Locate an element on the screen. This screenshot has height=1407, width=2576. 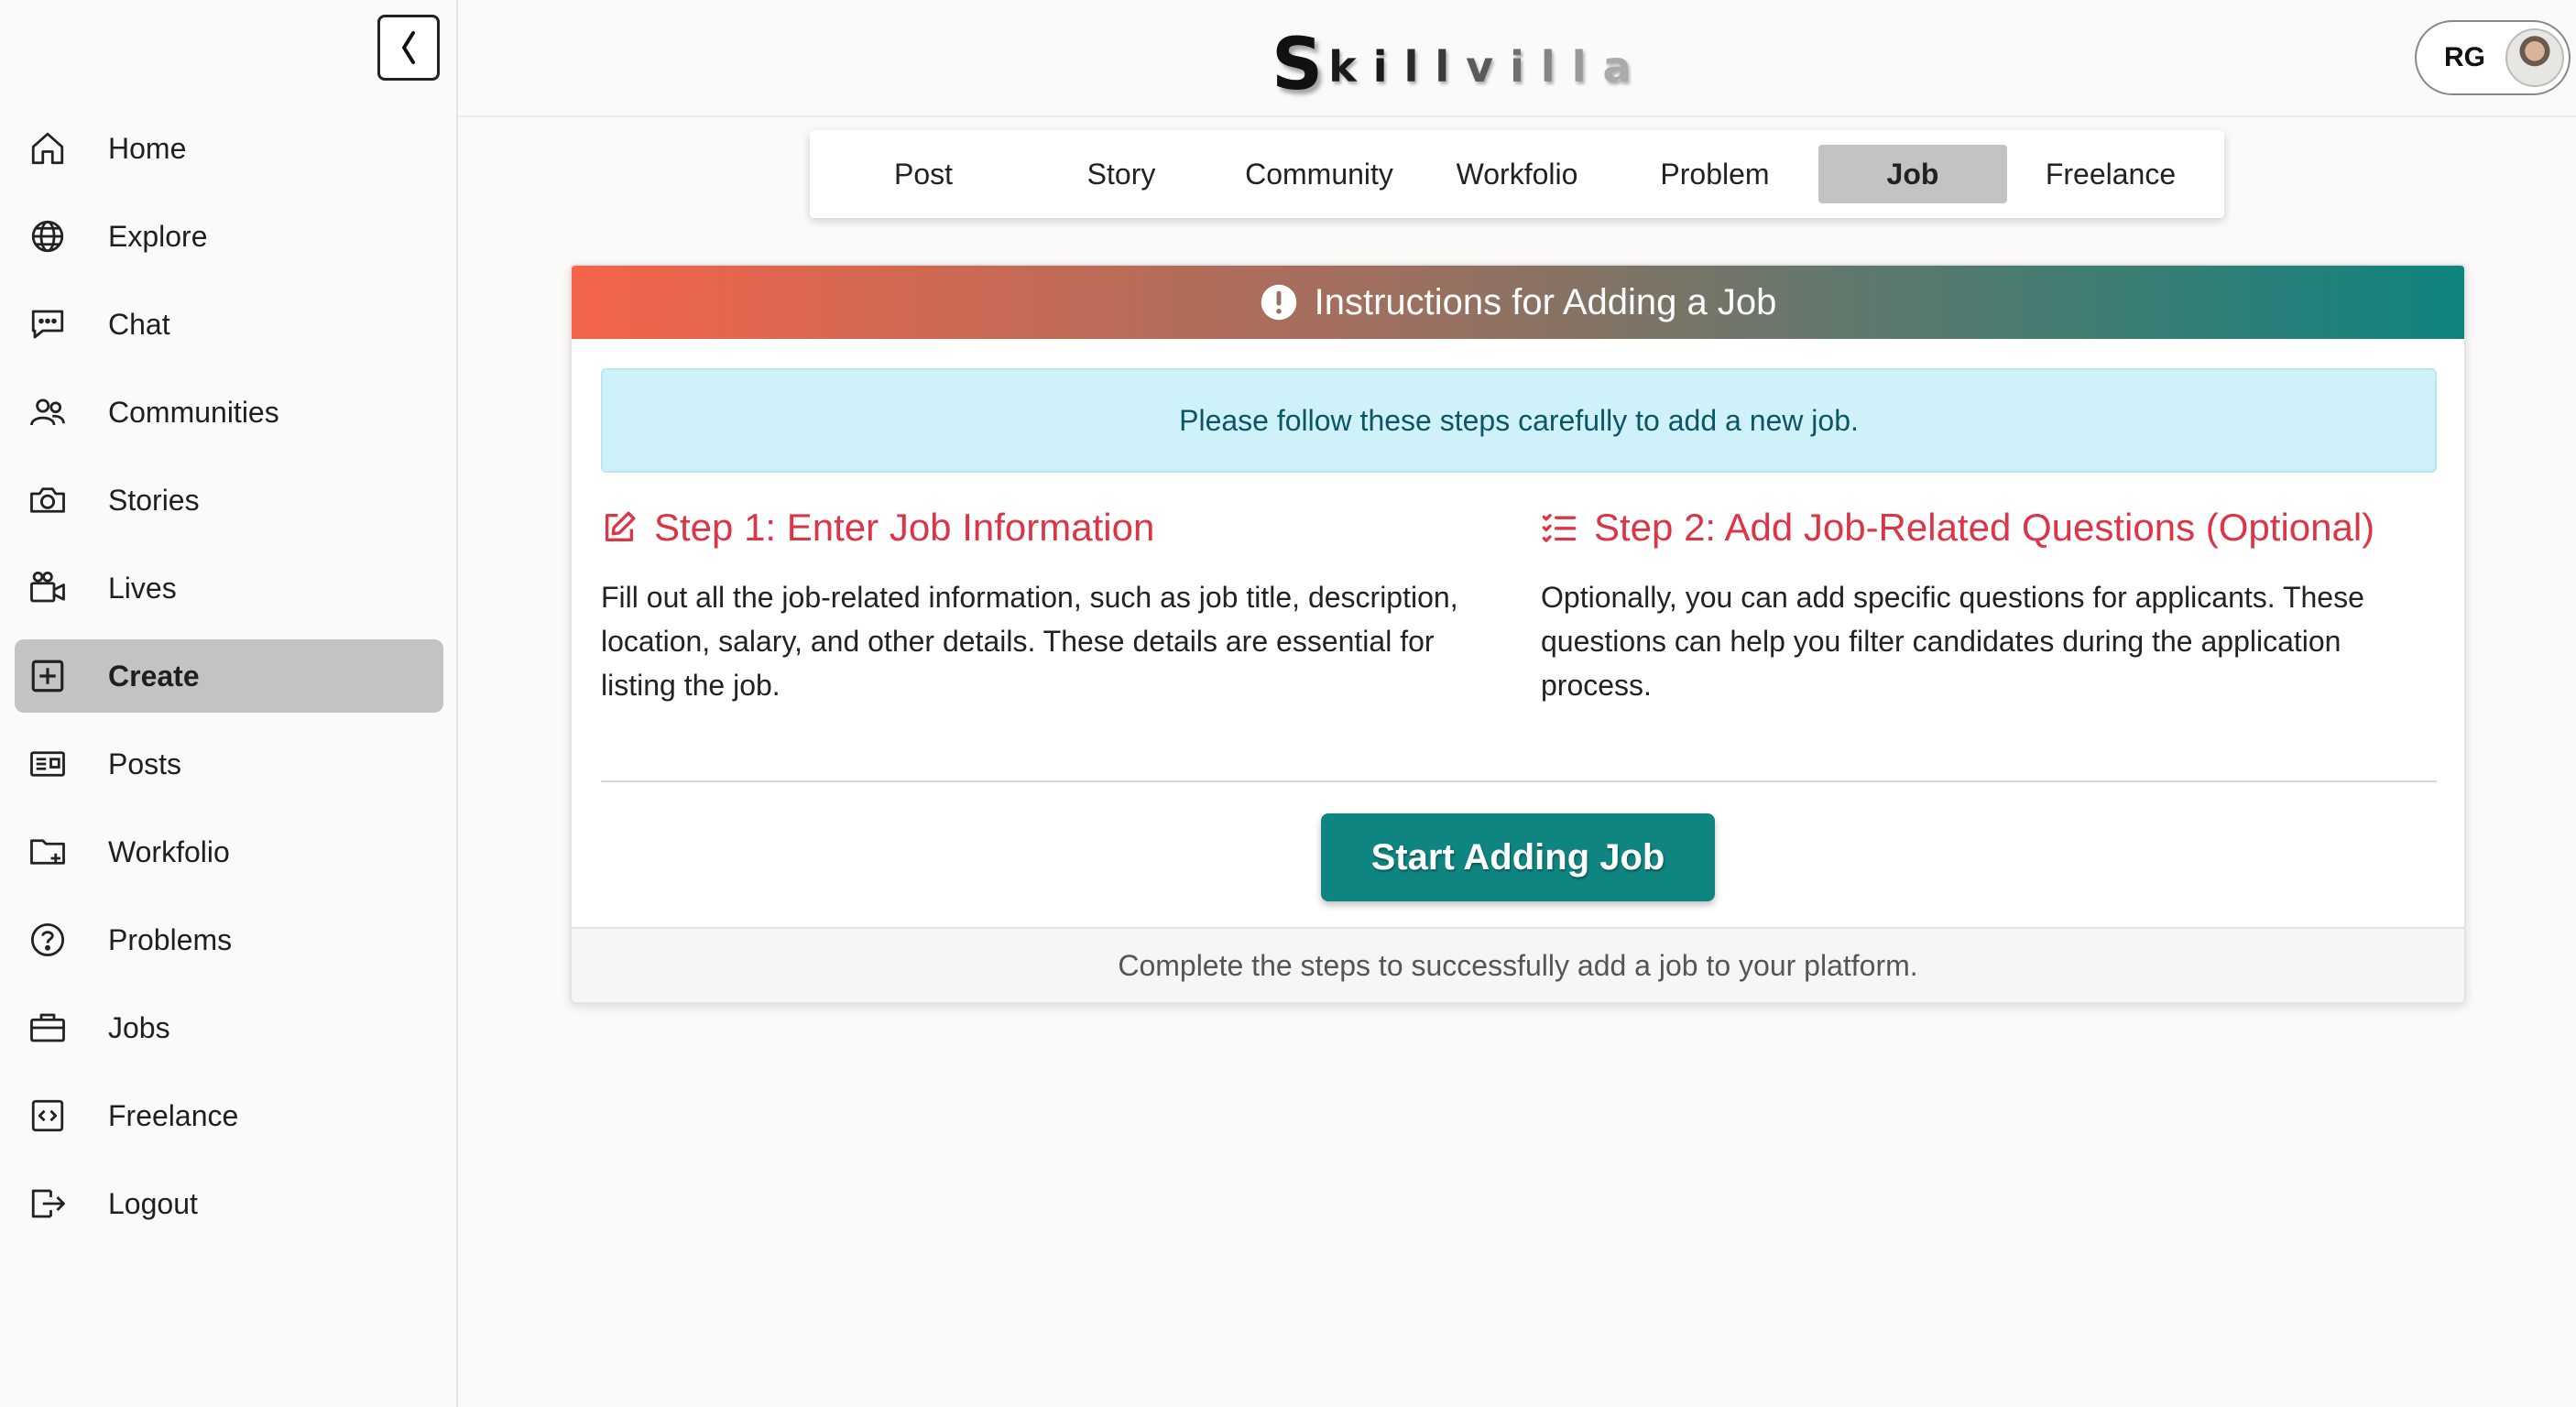
profile-menu-button: RG is located at coordinates (2493, 57).